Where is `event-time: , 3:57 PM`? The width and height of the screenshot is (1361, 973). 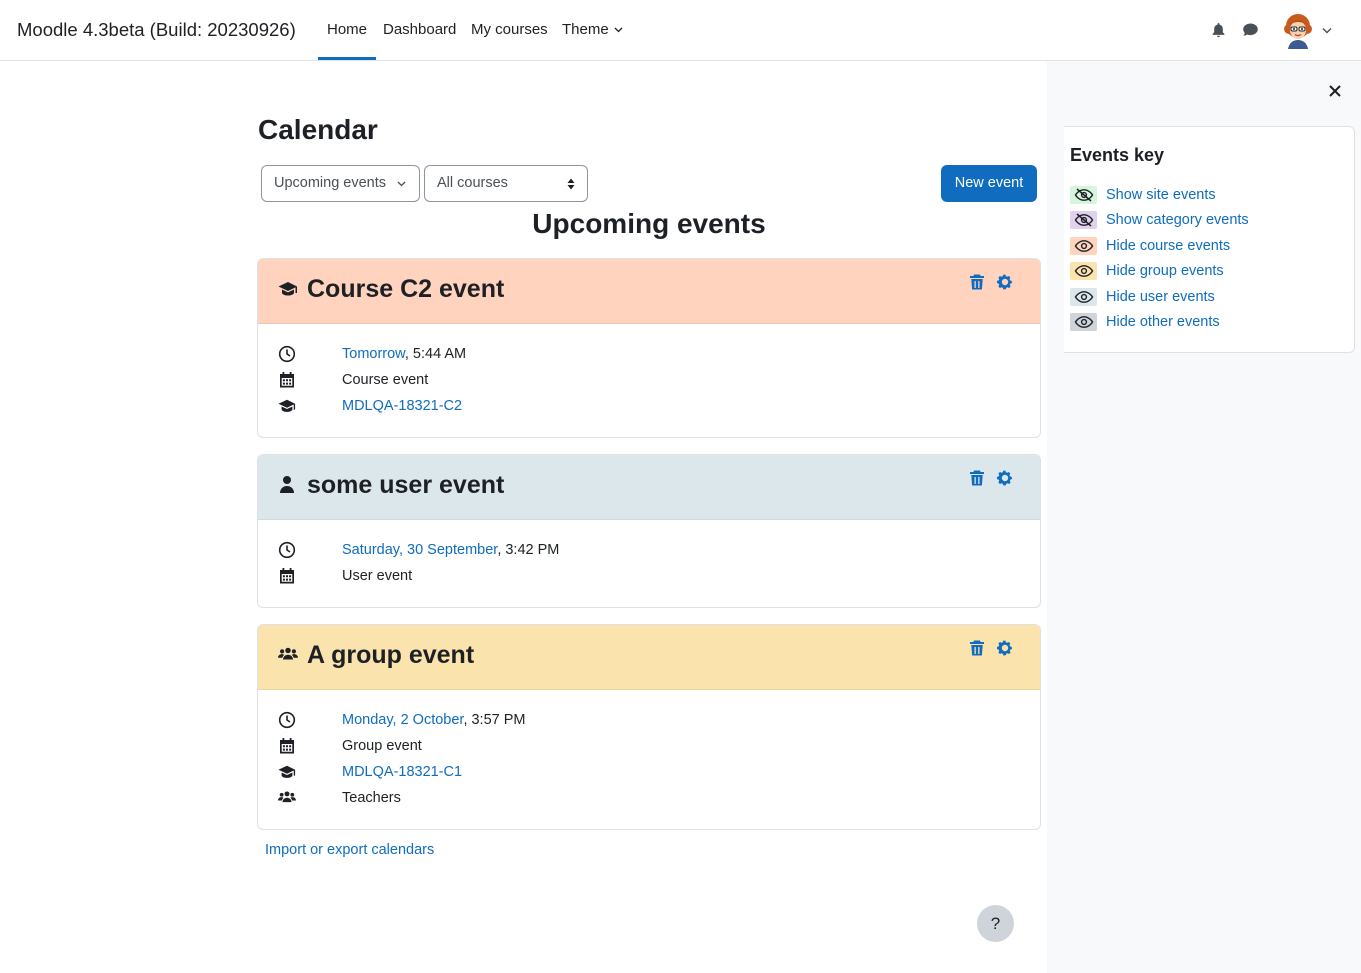 event-time: , 3:57 PM is located at coordinates (494, 720).